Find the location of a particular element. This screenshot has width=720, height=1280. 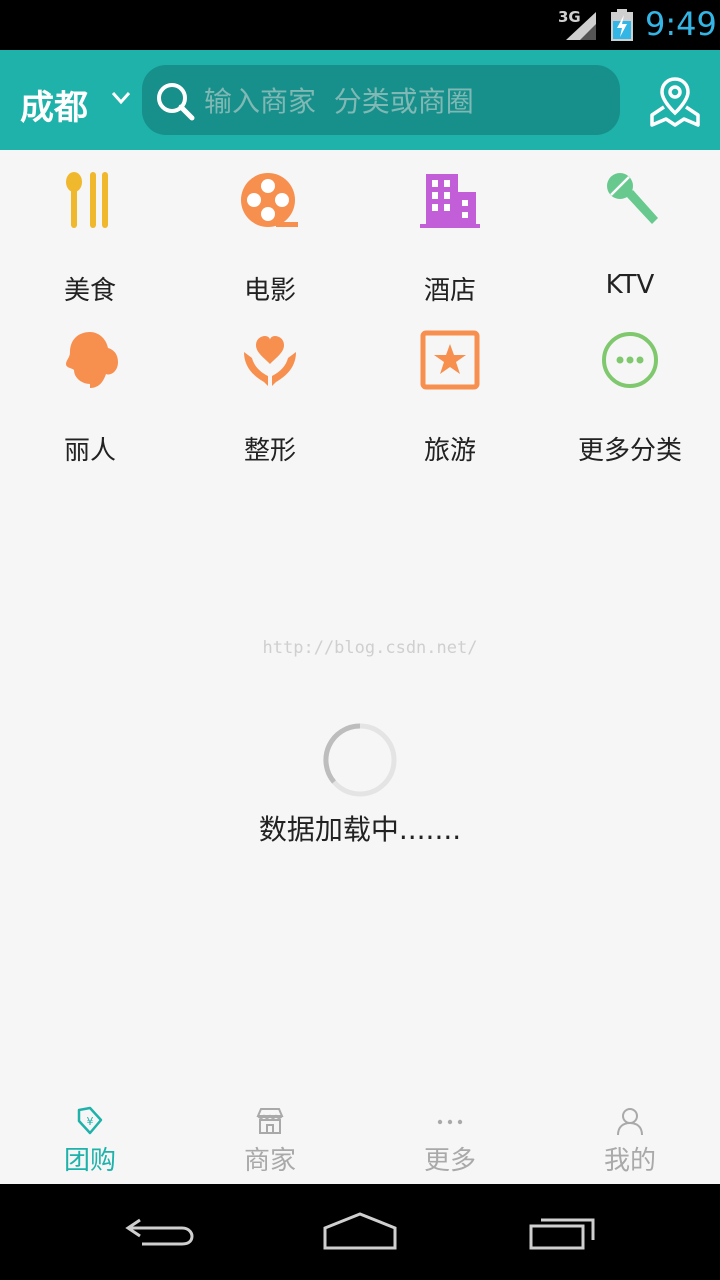

recent-apps-icon is located at coordinates (565, 1231).